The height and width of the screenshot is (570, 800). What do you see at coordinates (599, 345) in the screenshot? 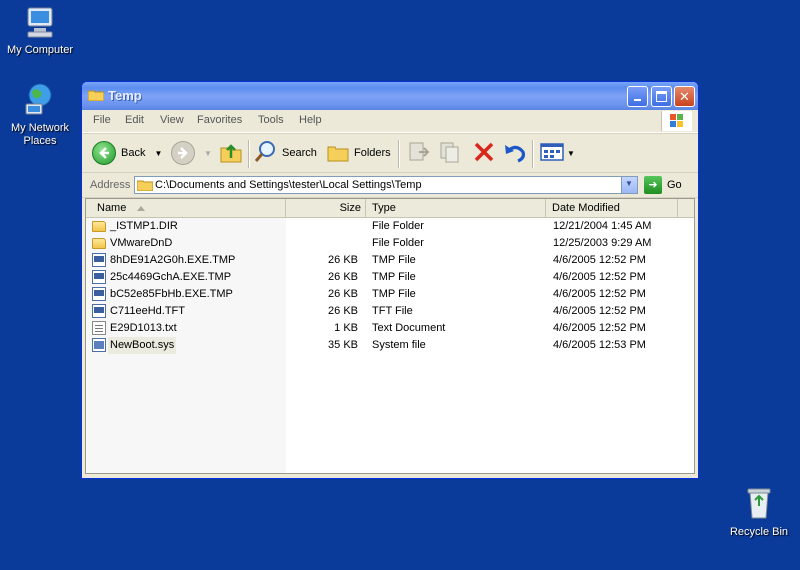
I see `file-date: 4/6/2005 12:53 PM` at bounding box center [599, 345].